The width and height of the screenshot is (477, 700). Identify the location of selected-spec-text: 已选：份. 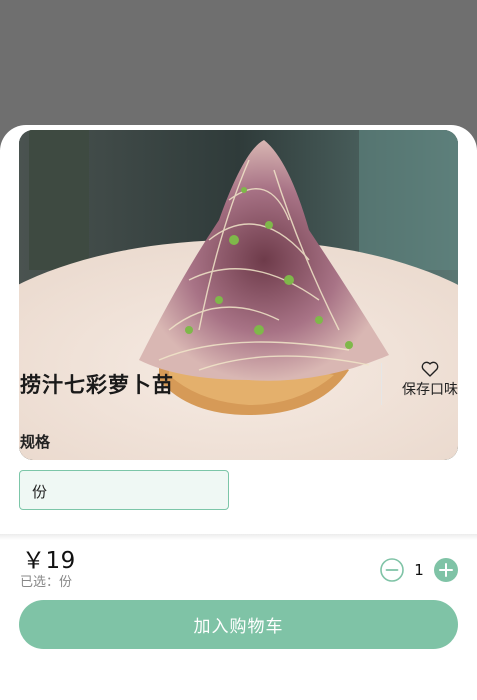
(46, 582).